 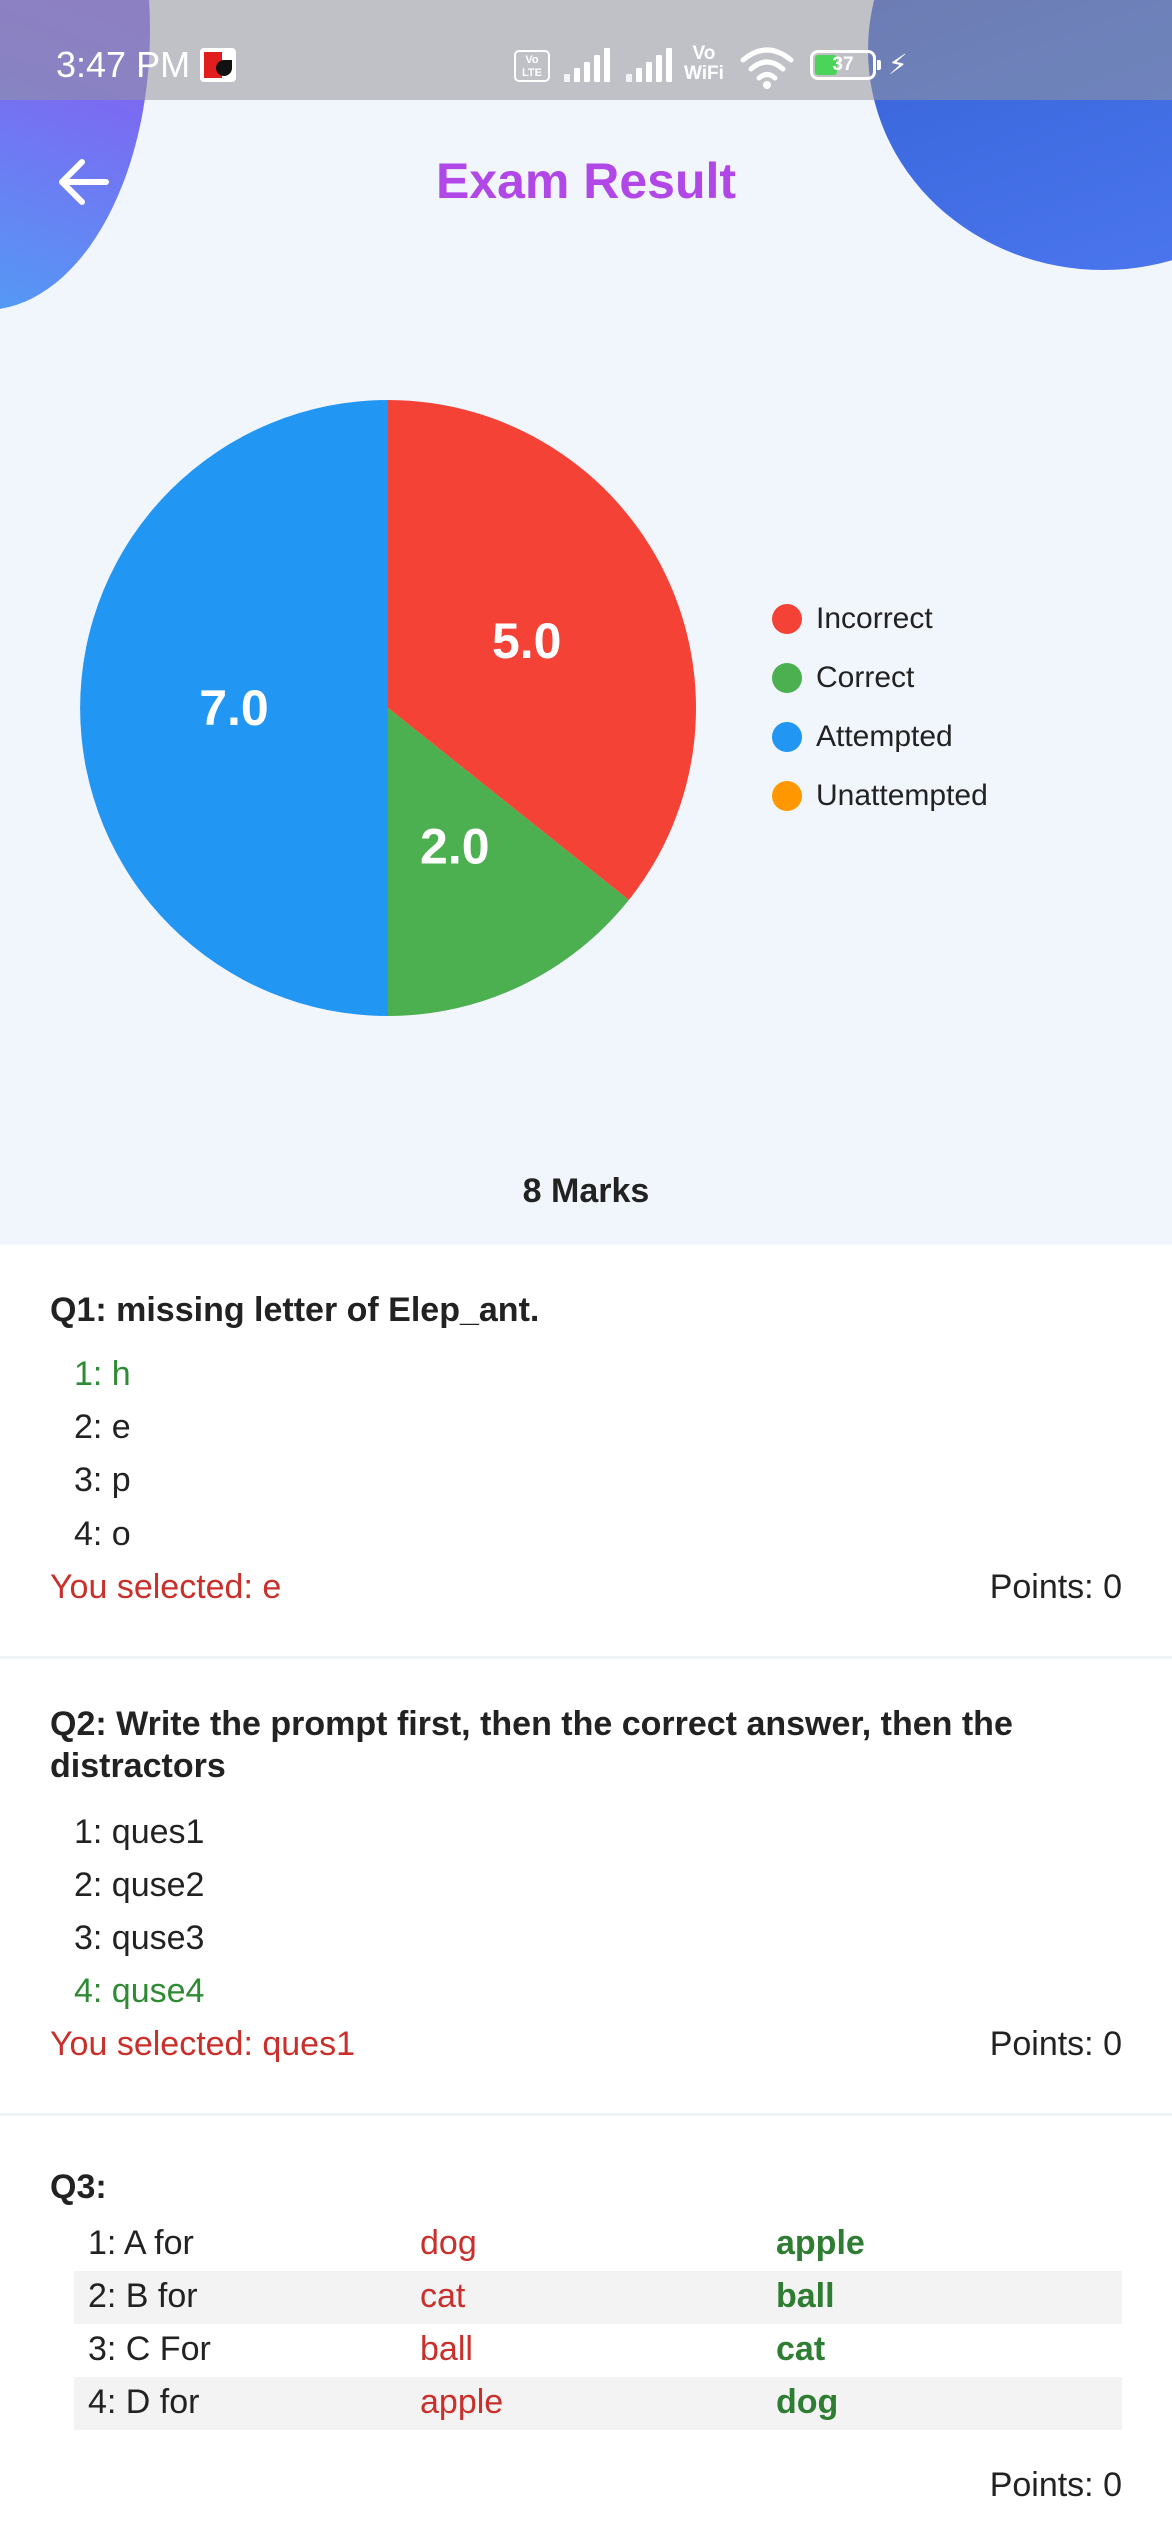 I want to click on pie-value-label-attempted: 7.0, so click(x=234, y=708).